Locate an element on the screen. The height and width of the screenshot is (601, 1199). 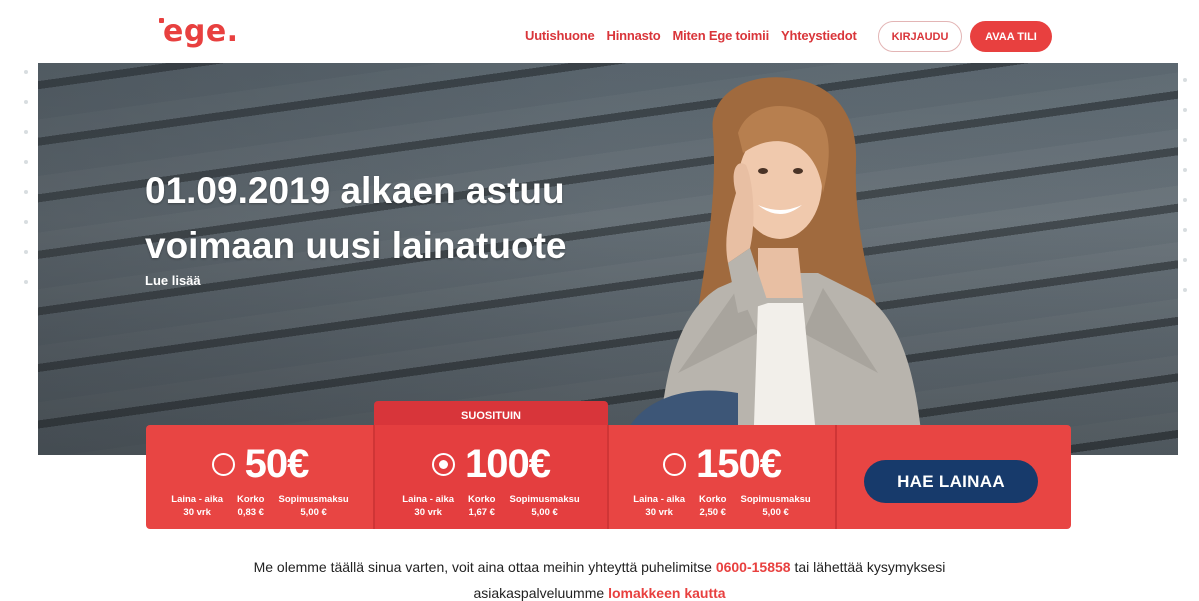
interest-detail: Korko 1,67 € is located at coordinates (482, 506).